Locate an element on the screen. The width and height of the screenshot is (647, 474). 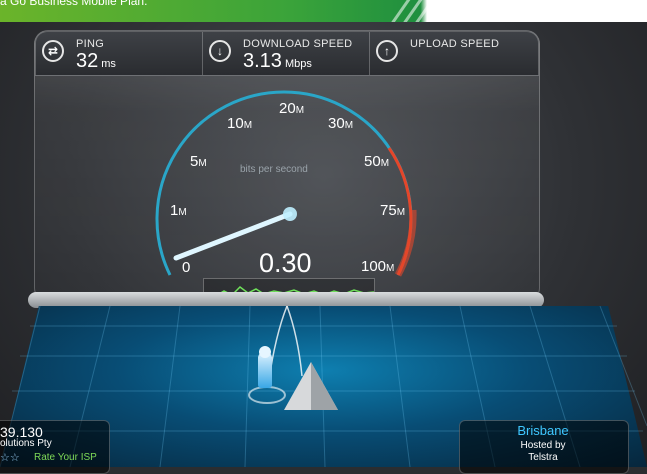
client-marker-base is located at coordinates (267, 395).